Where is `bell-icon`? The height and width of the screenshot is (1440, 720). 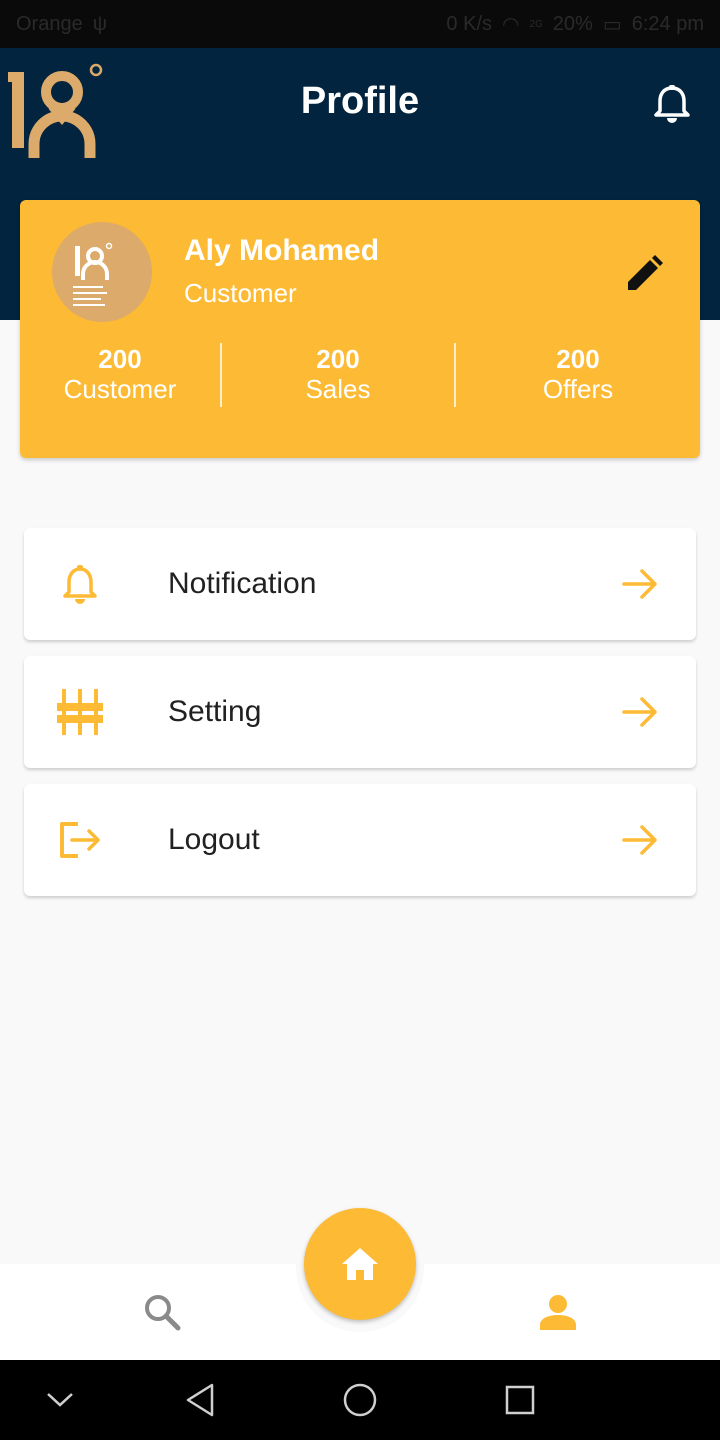
bell-icon is located at coordinates (80, 584).